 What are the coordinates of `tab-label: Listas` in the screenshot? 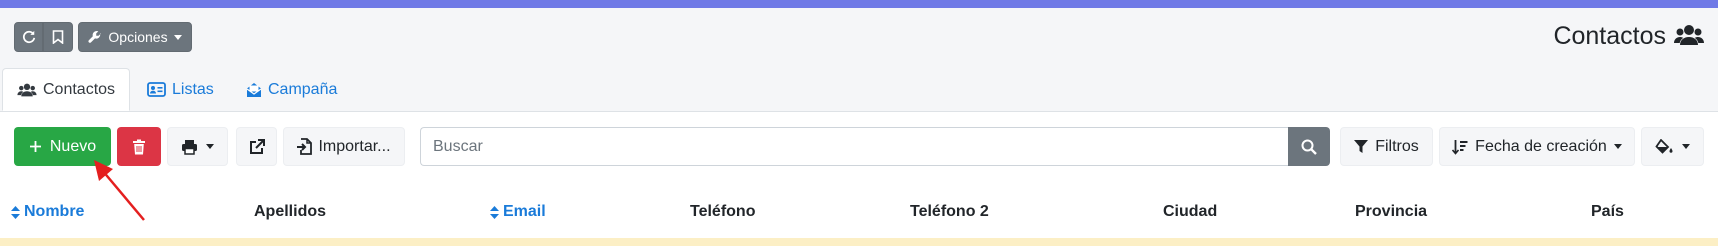 It's located at (193, 89).